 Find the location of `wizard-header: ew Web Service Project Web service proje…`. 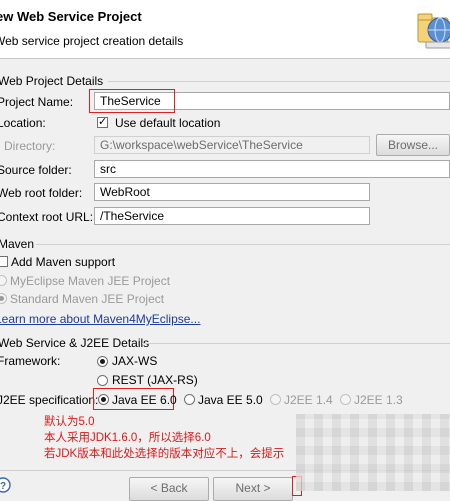

wizard-header: ew Web Service Project Web service proje… is located at coordinates (225, 29).